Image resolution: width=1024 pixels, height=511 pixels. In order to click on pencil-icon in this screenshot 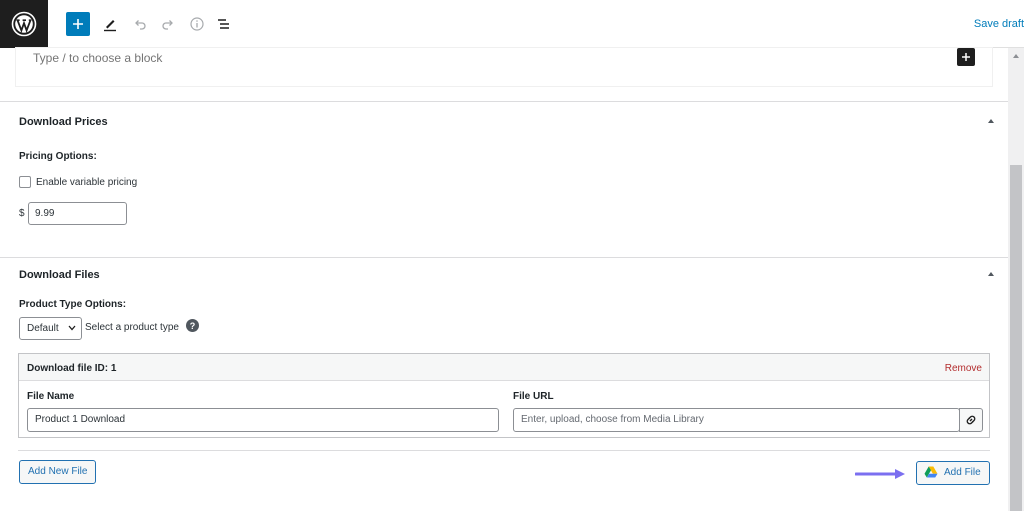, I will do `click(110, 26)`.